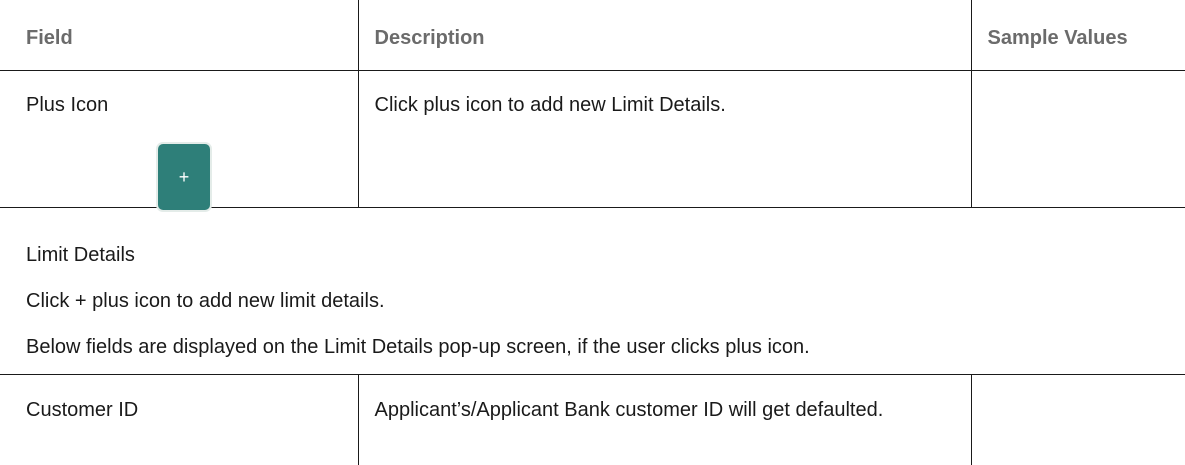  I want to click on header-sample-values: Sample Values, so click(1078, 35).